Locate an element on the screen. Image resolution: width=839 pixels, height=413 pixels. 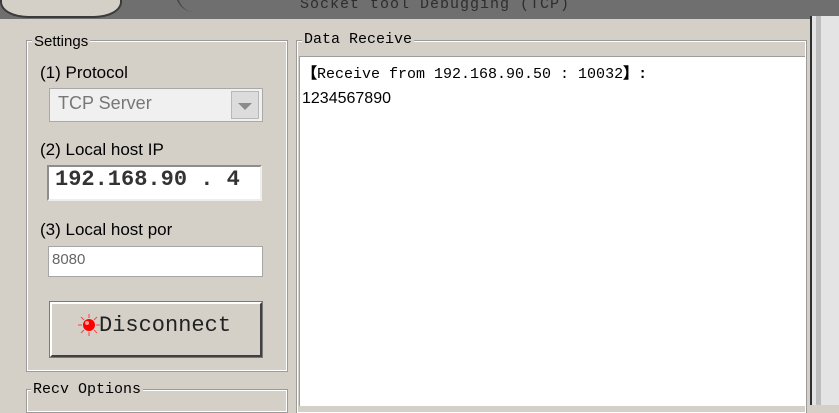
protocol-label: (1) Protocol is located at coordinates (84, 72).